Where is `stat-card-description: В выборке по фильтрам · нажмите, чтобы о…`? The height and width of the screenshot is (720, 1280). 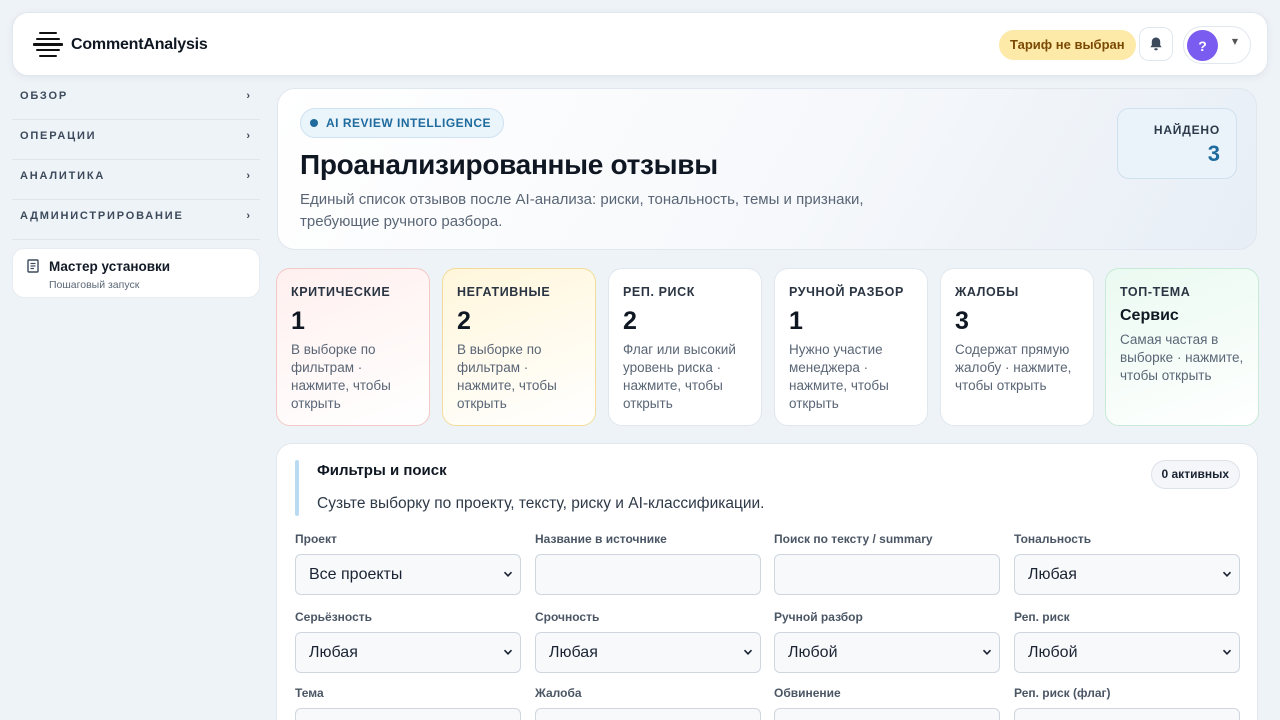 stat-card-description: В выборке по фильтрам · нажмите, чтобы о… is located at coordinates (507, 376).